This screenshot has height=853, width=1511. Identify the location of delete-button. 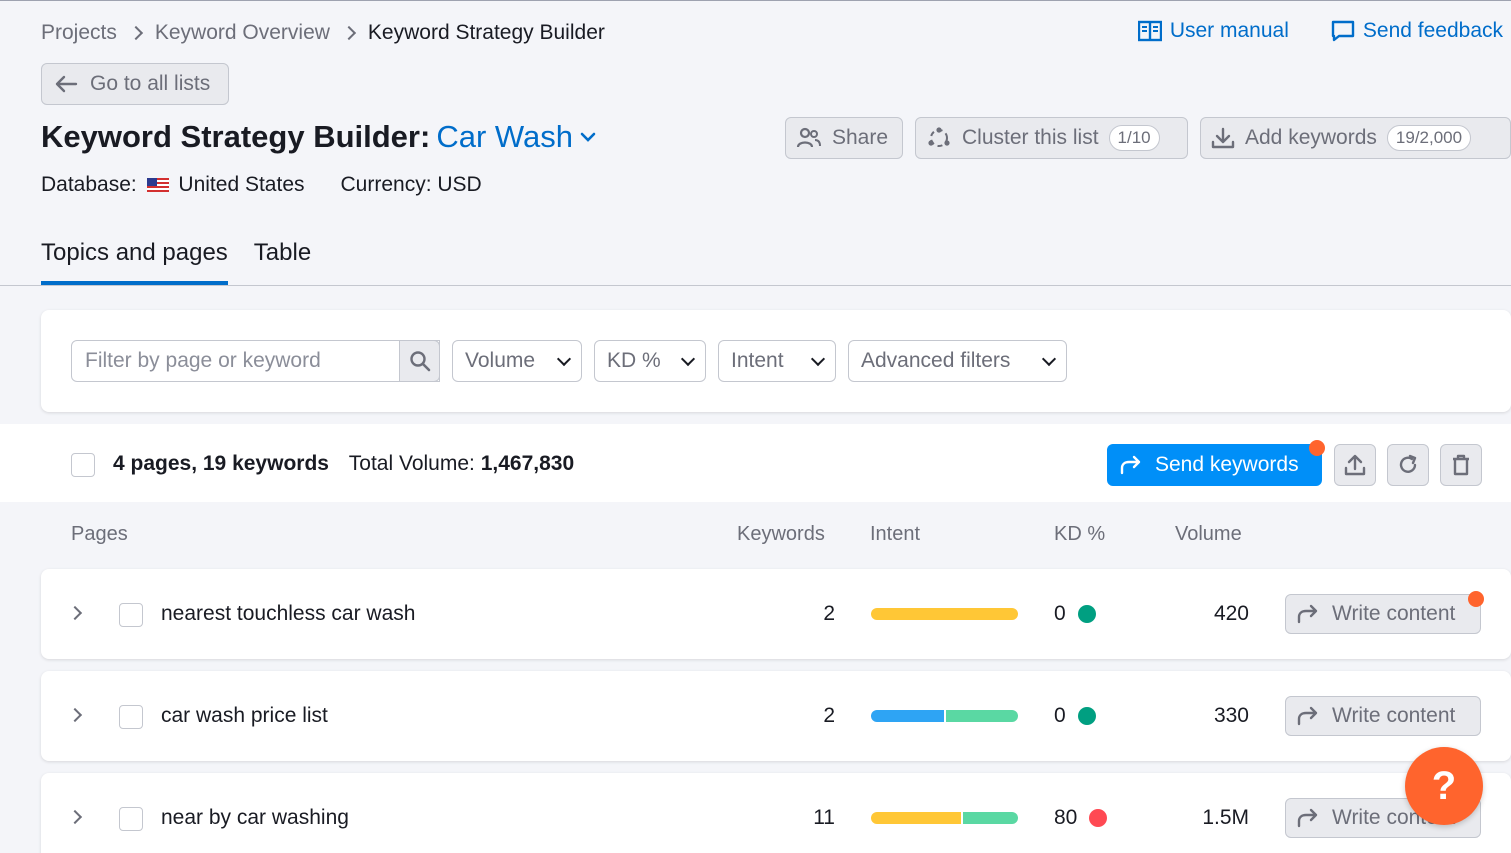
(1461, 465).